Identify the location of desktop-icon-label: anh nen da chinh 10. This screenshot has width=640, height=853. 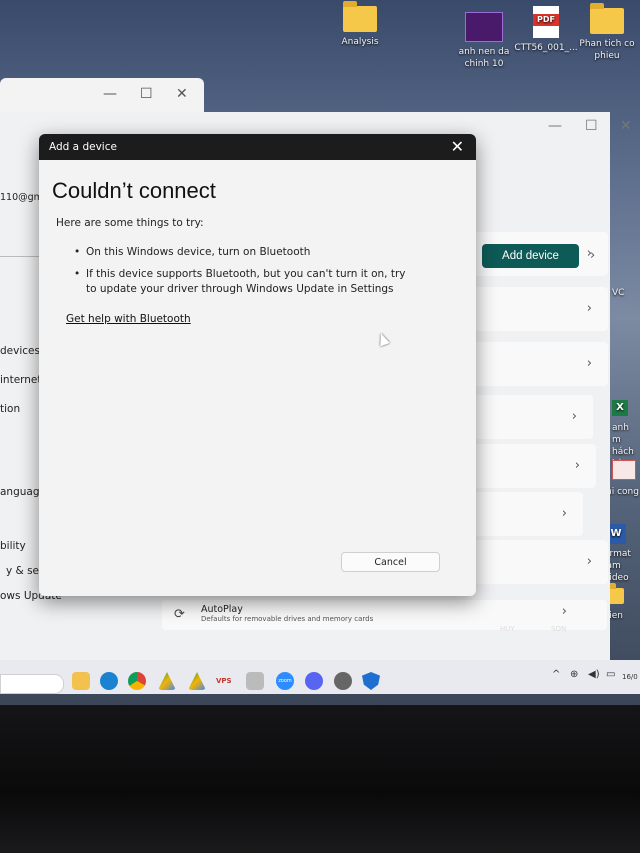
(484, 58).